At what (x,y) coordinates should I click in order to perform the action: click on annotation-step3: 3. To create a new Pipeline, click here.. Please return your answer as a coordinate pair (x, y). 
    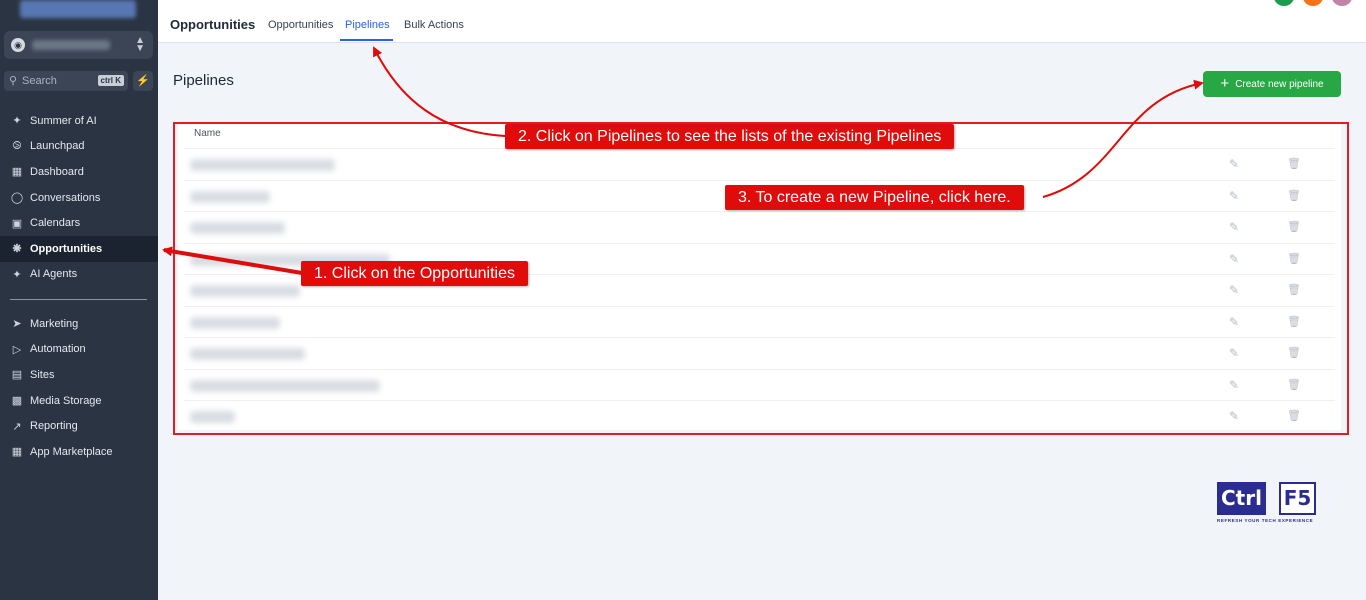
    Looking at the image, I should click on (874, 197).